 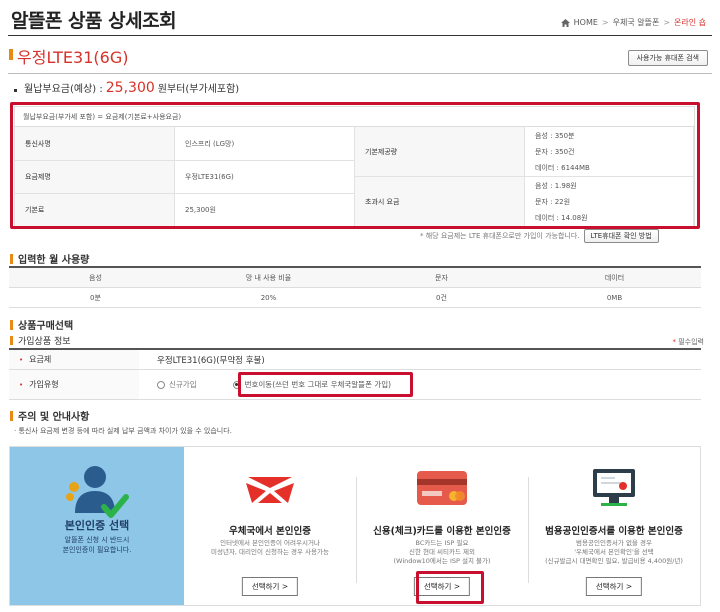 What do you see at coordinates (500, 236) in the screenshot?
I see `lte-note-text: * 해당 요금제는 LTE 휴대폰으로만 가입이 가능합니다.` at bounding box center [500, 236].